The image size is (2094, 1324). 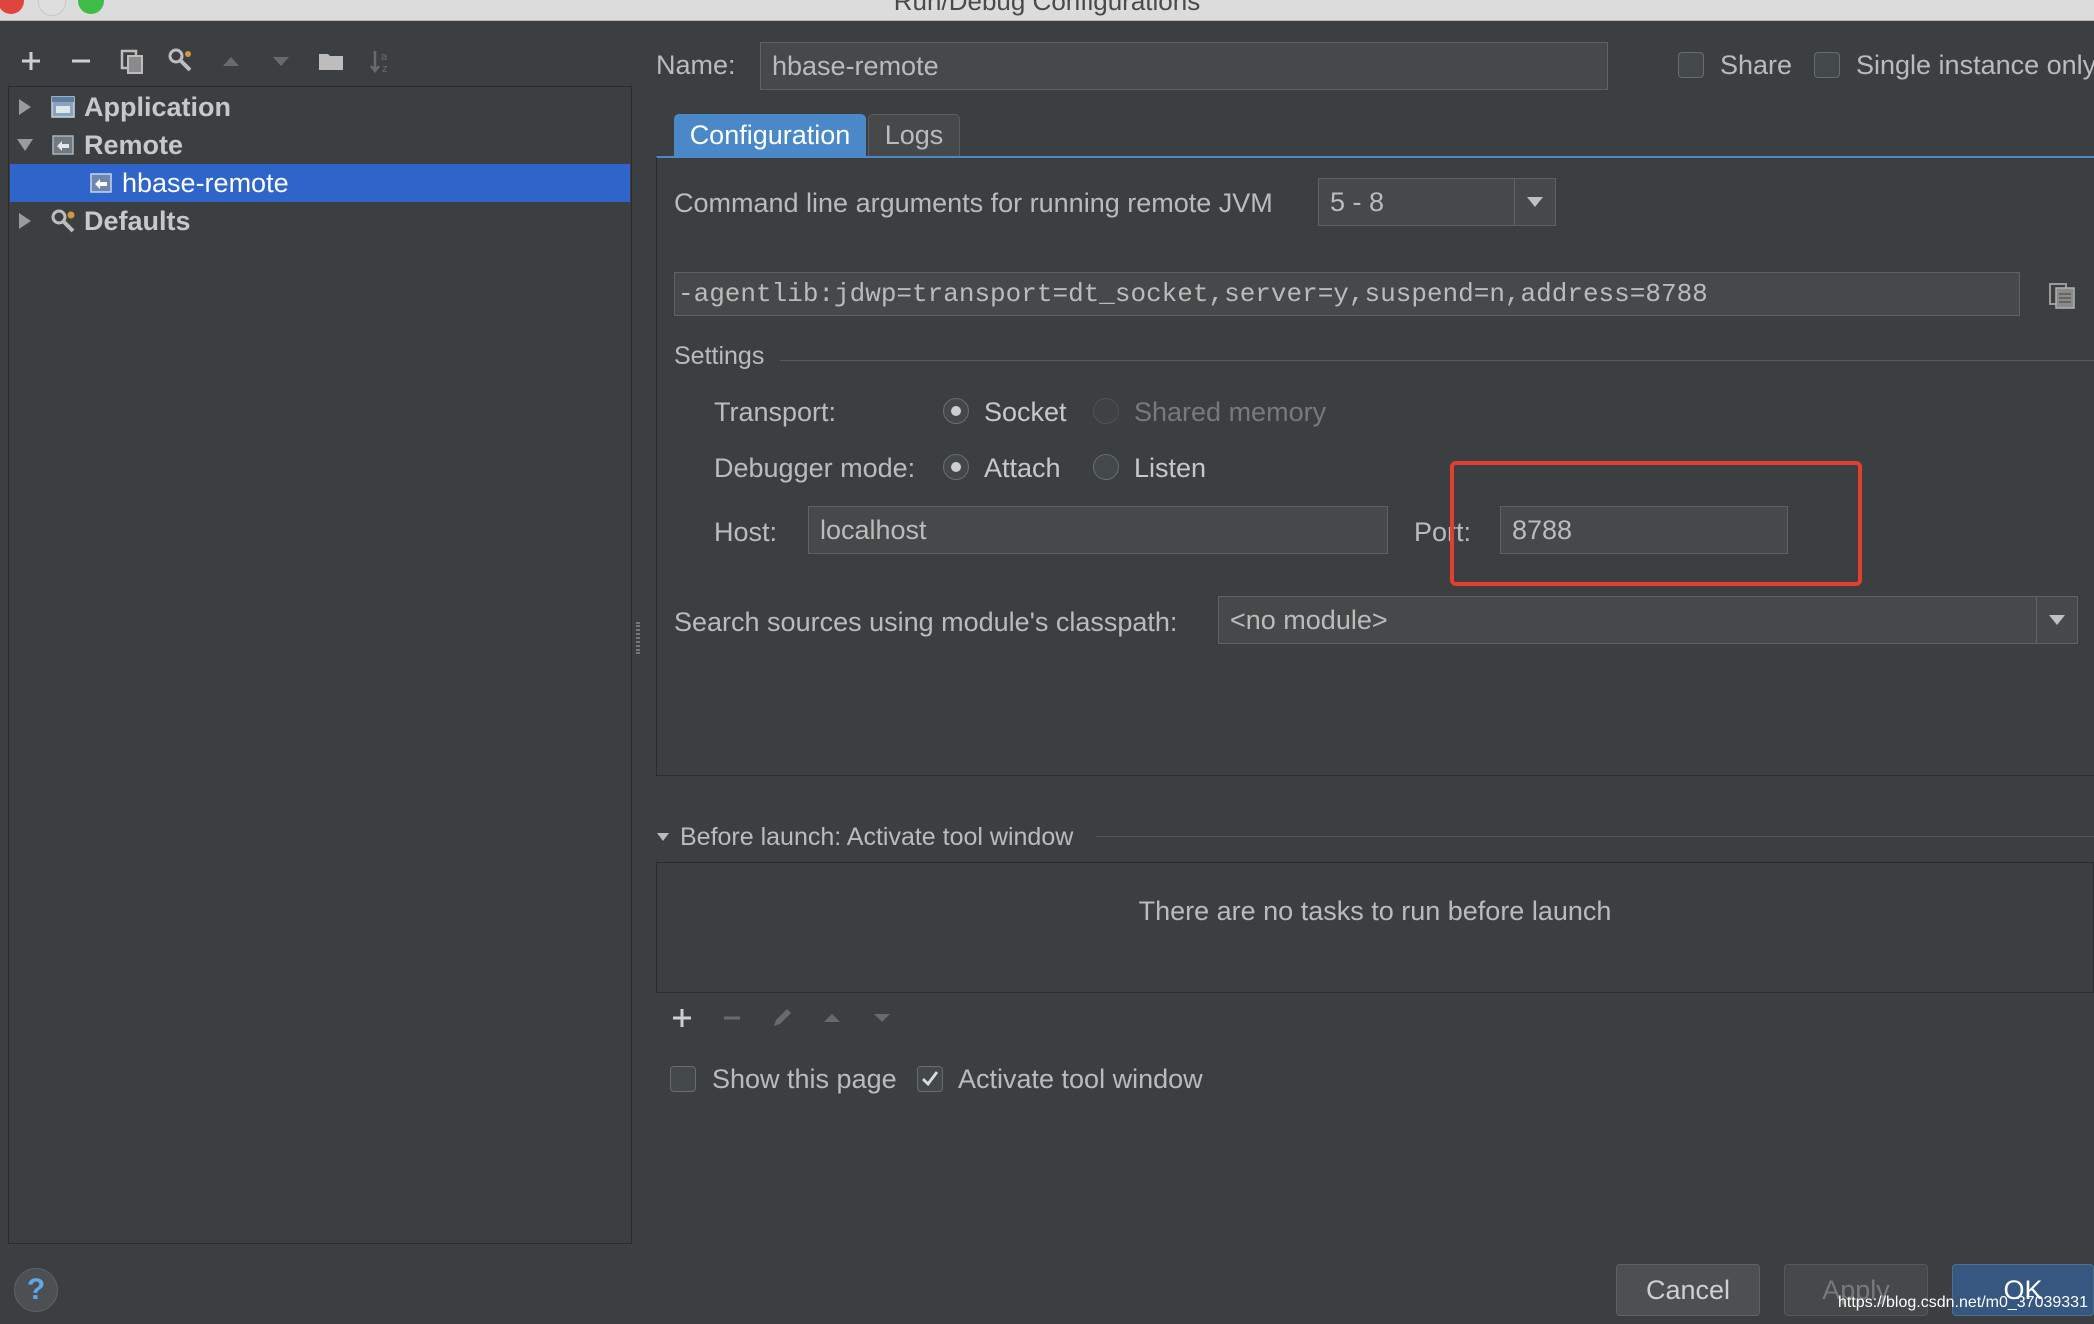 What do you see at coordinates (1106, 411) in the screenshot?
I see `shared-memory-radio` at bounding box center [1106, 411].